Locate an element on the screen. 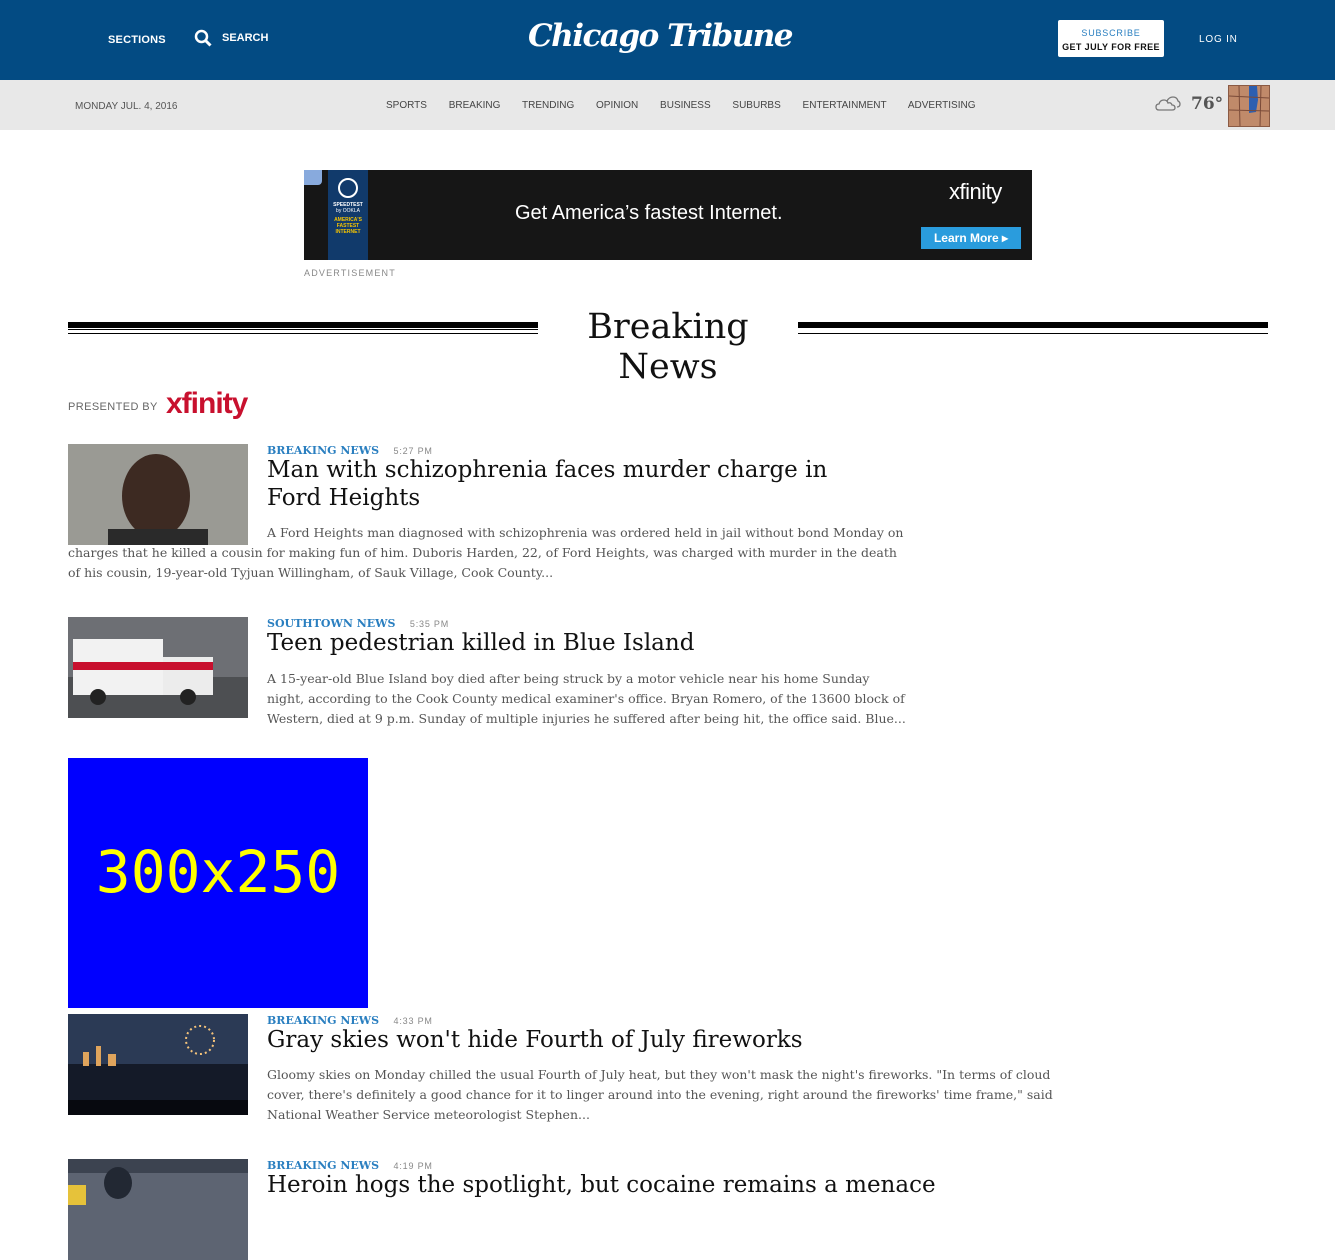 This screenshot has width=1335, height=1260. learn-more-button: Learn More ▸ is located at coordinates (971, 238).